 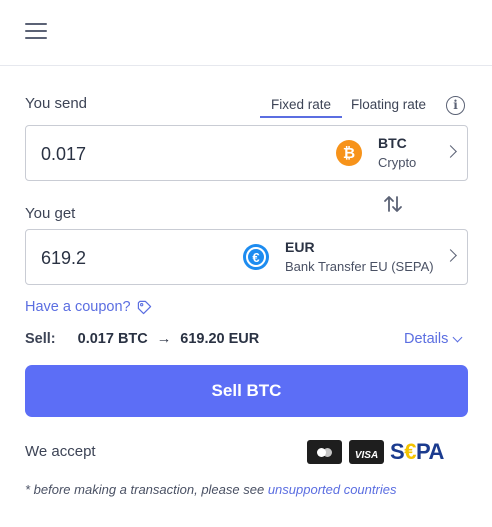 What do you see at coordinates (246, 391) in the screenshot?
I see `sell-btc-button: Sell BTC` at bounding box center [246, 391].